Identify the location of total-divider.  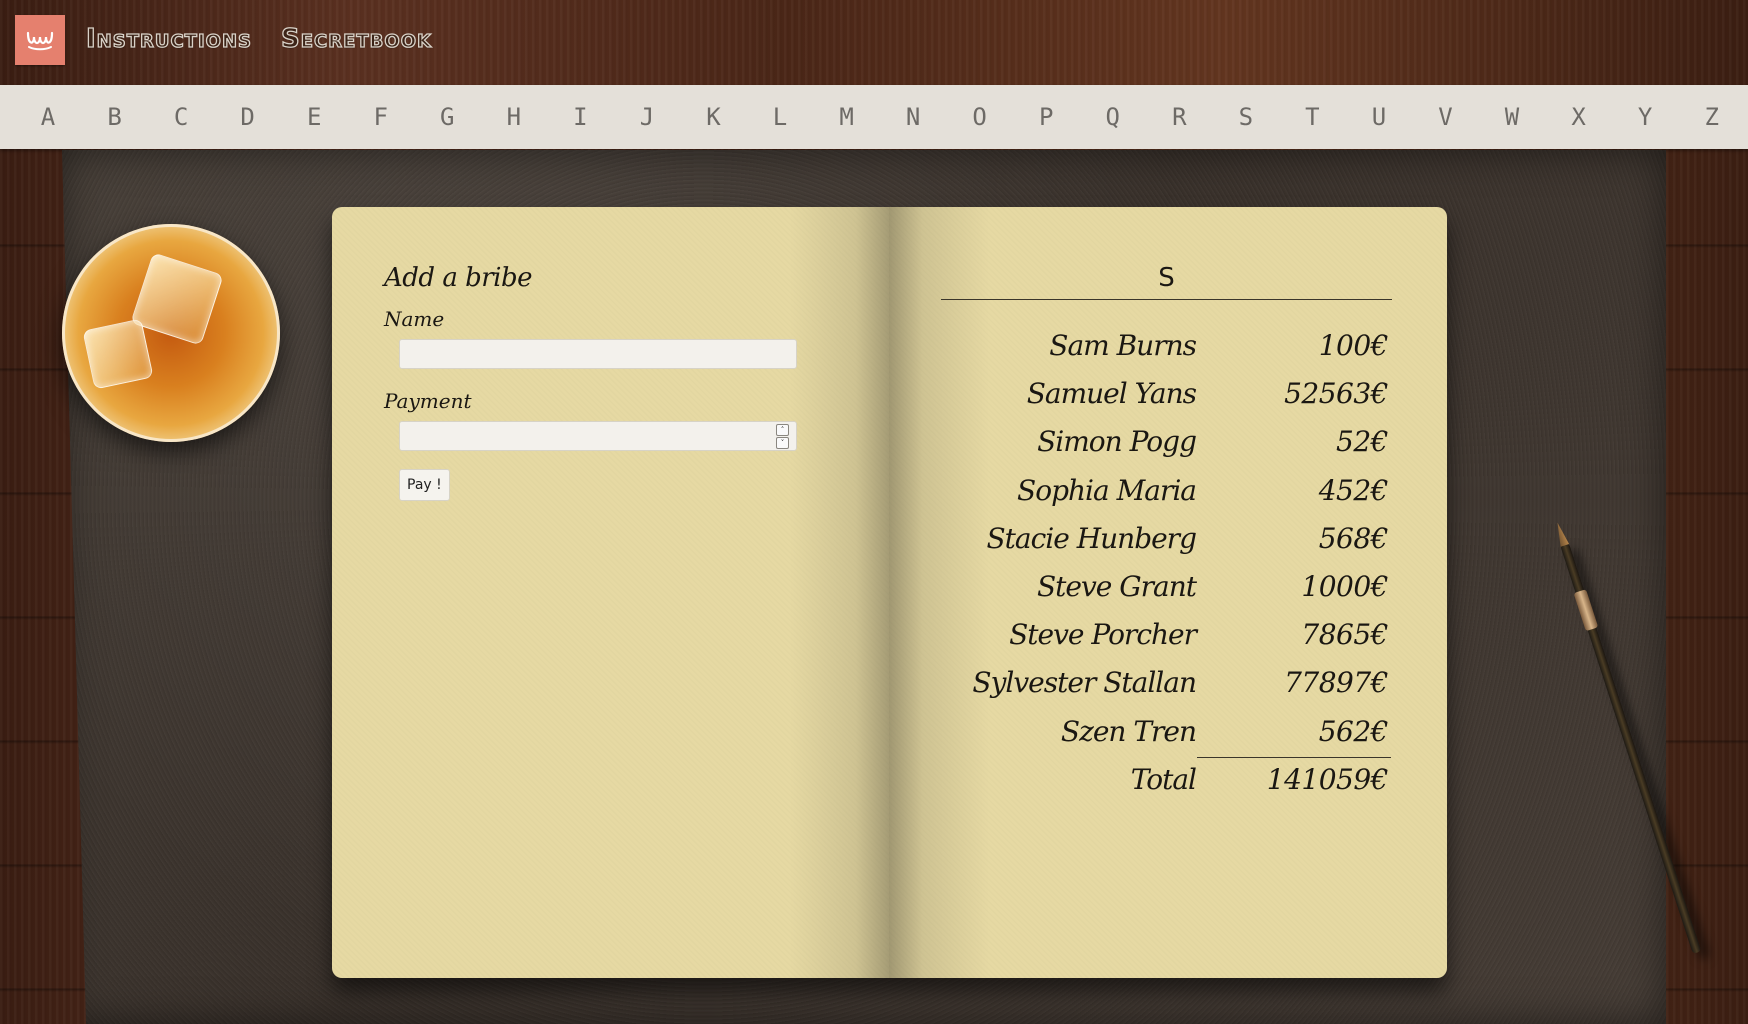
(1294, 757).